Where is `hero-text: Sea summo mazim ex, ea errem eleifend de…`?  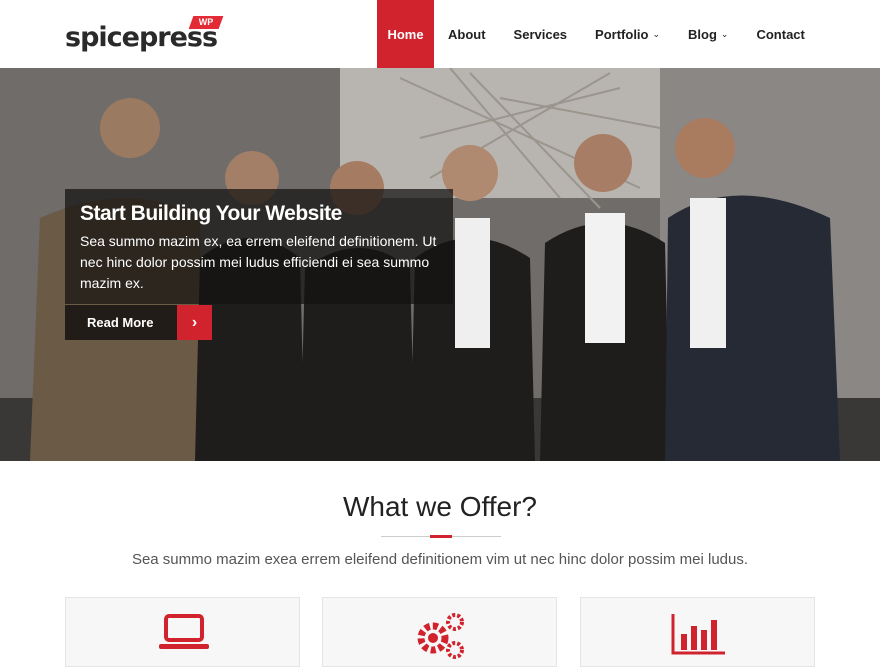 hero-text: Sea summo mazim ex, ea errem eleifend de… is located at coordinates (258, 262).